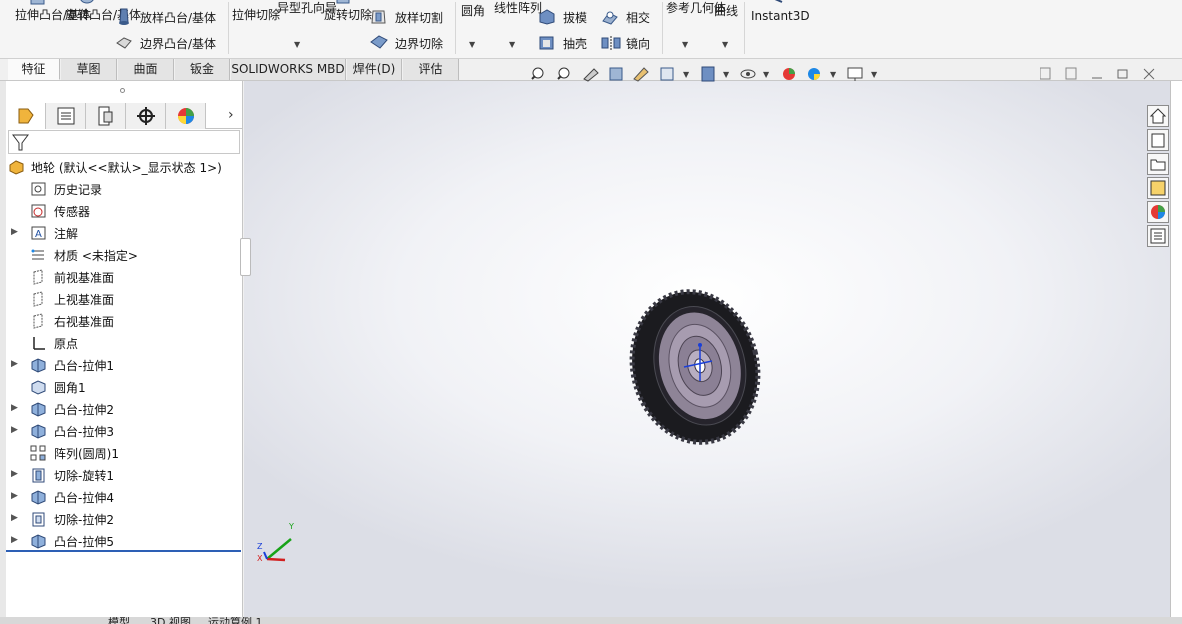  Describe the element at coordinates (84, 520) in the screenshot. I see `tree-item-label: 切除-拉伸2` at that location.